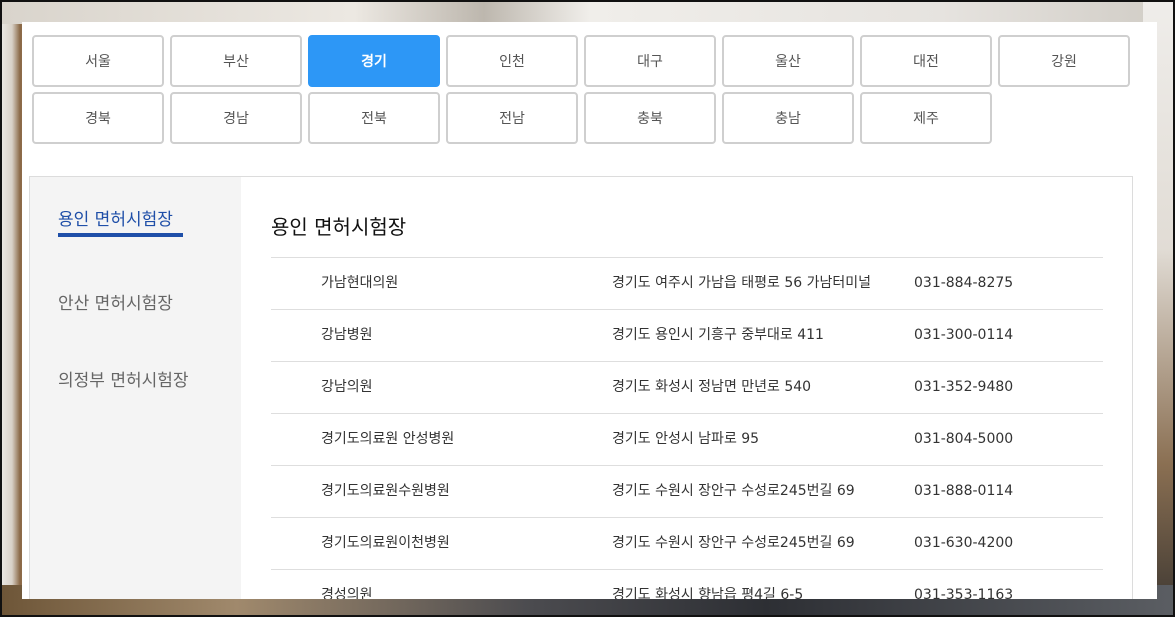 The height and width of the screenshot is (617, 1175). I want to click on test-center-sidebar: 용인 면허시험장 안산 면허시험장 의정부 면허시험장, so click(135, 388).